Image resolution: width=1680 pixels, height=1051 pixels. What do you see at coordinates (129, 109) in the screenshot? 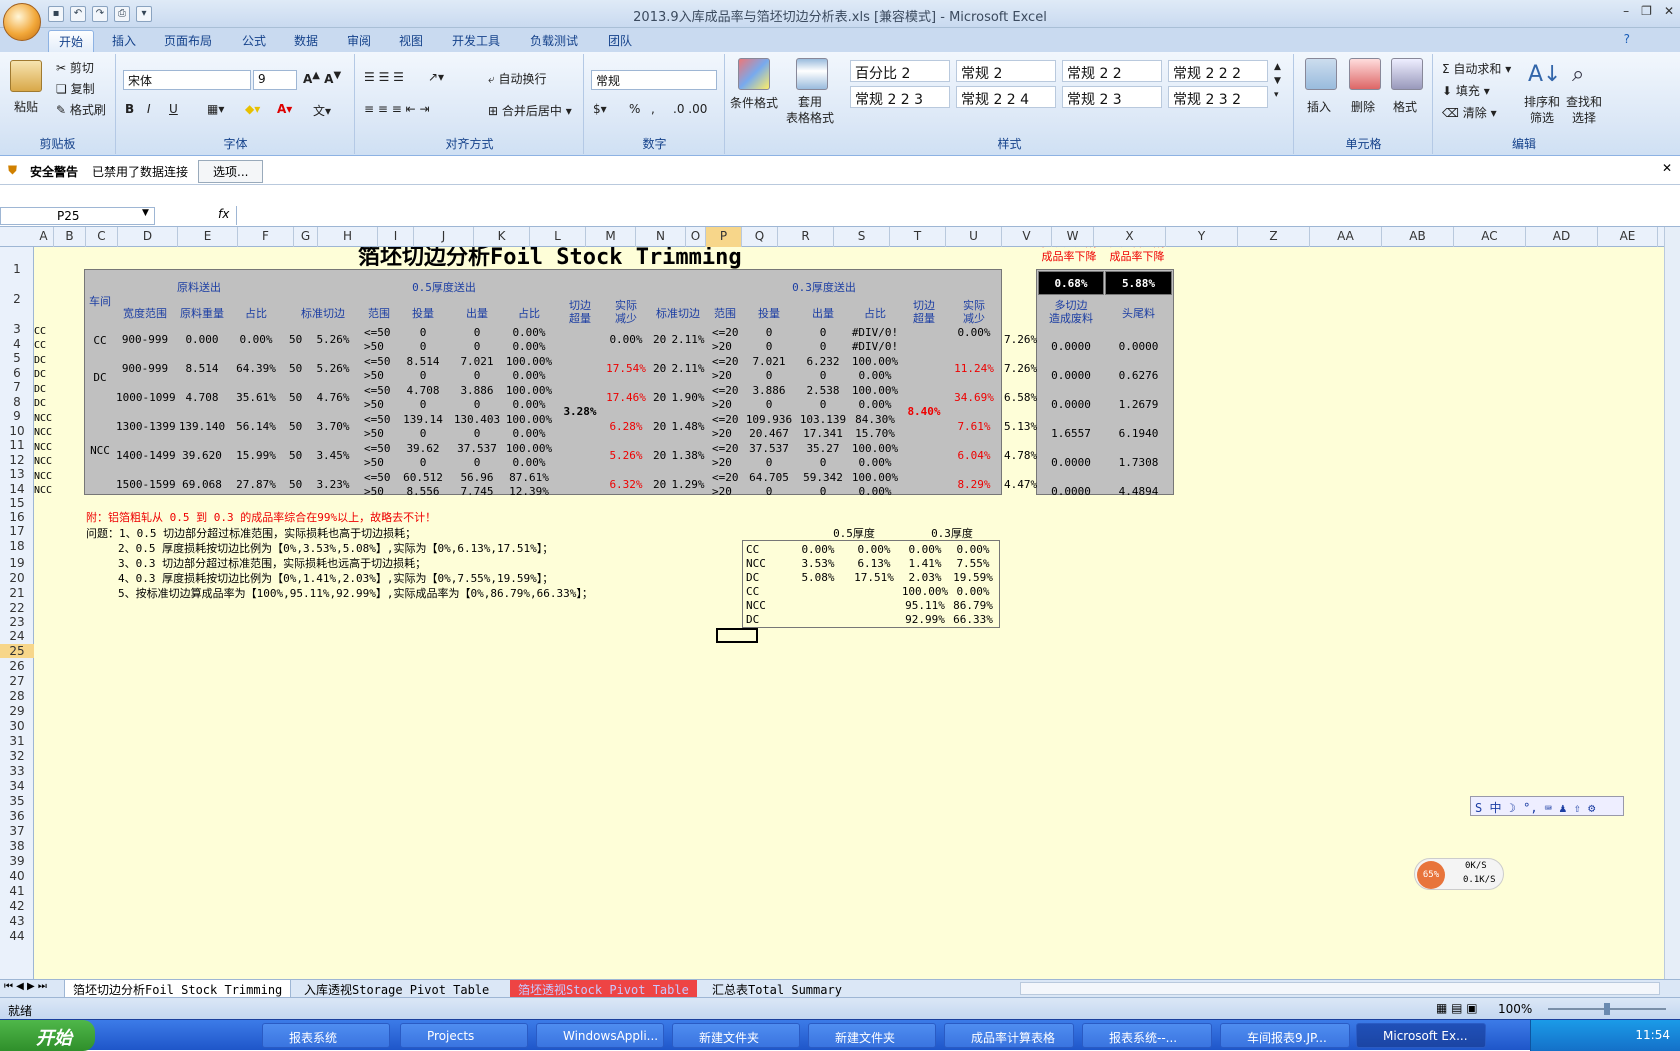
I see `bold-button: B` at bounding box center [129, 109].